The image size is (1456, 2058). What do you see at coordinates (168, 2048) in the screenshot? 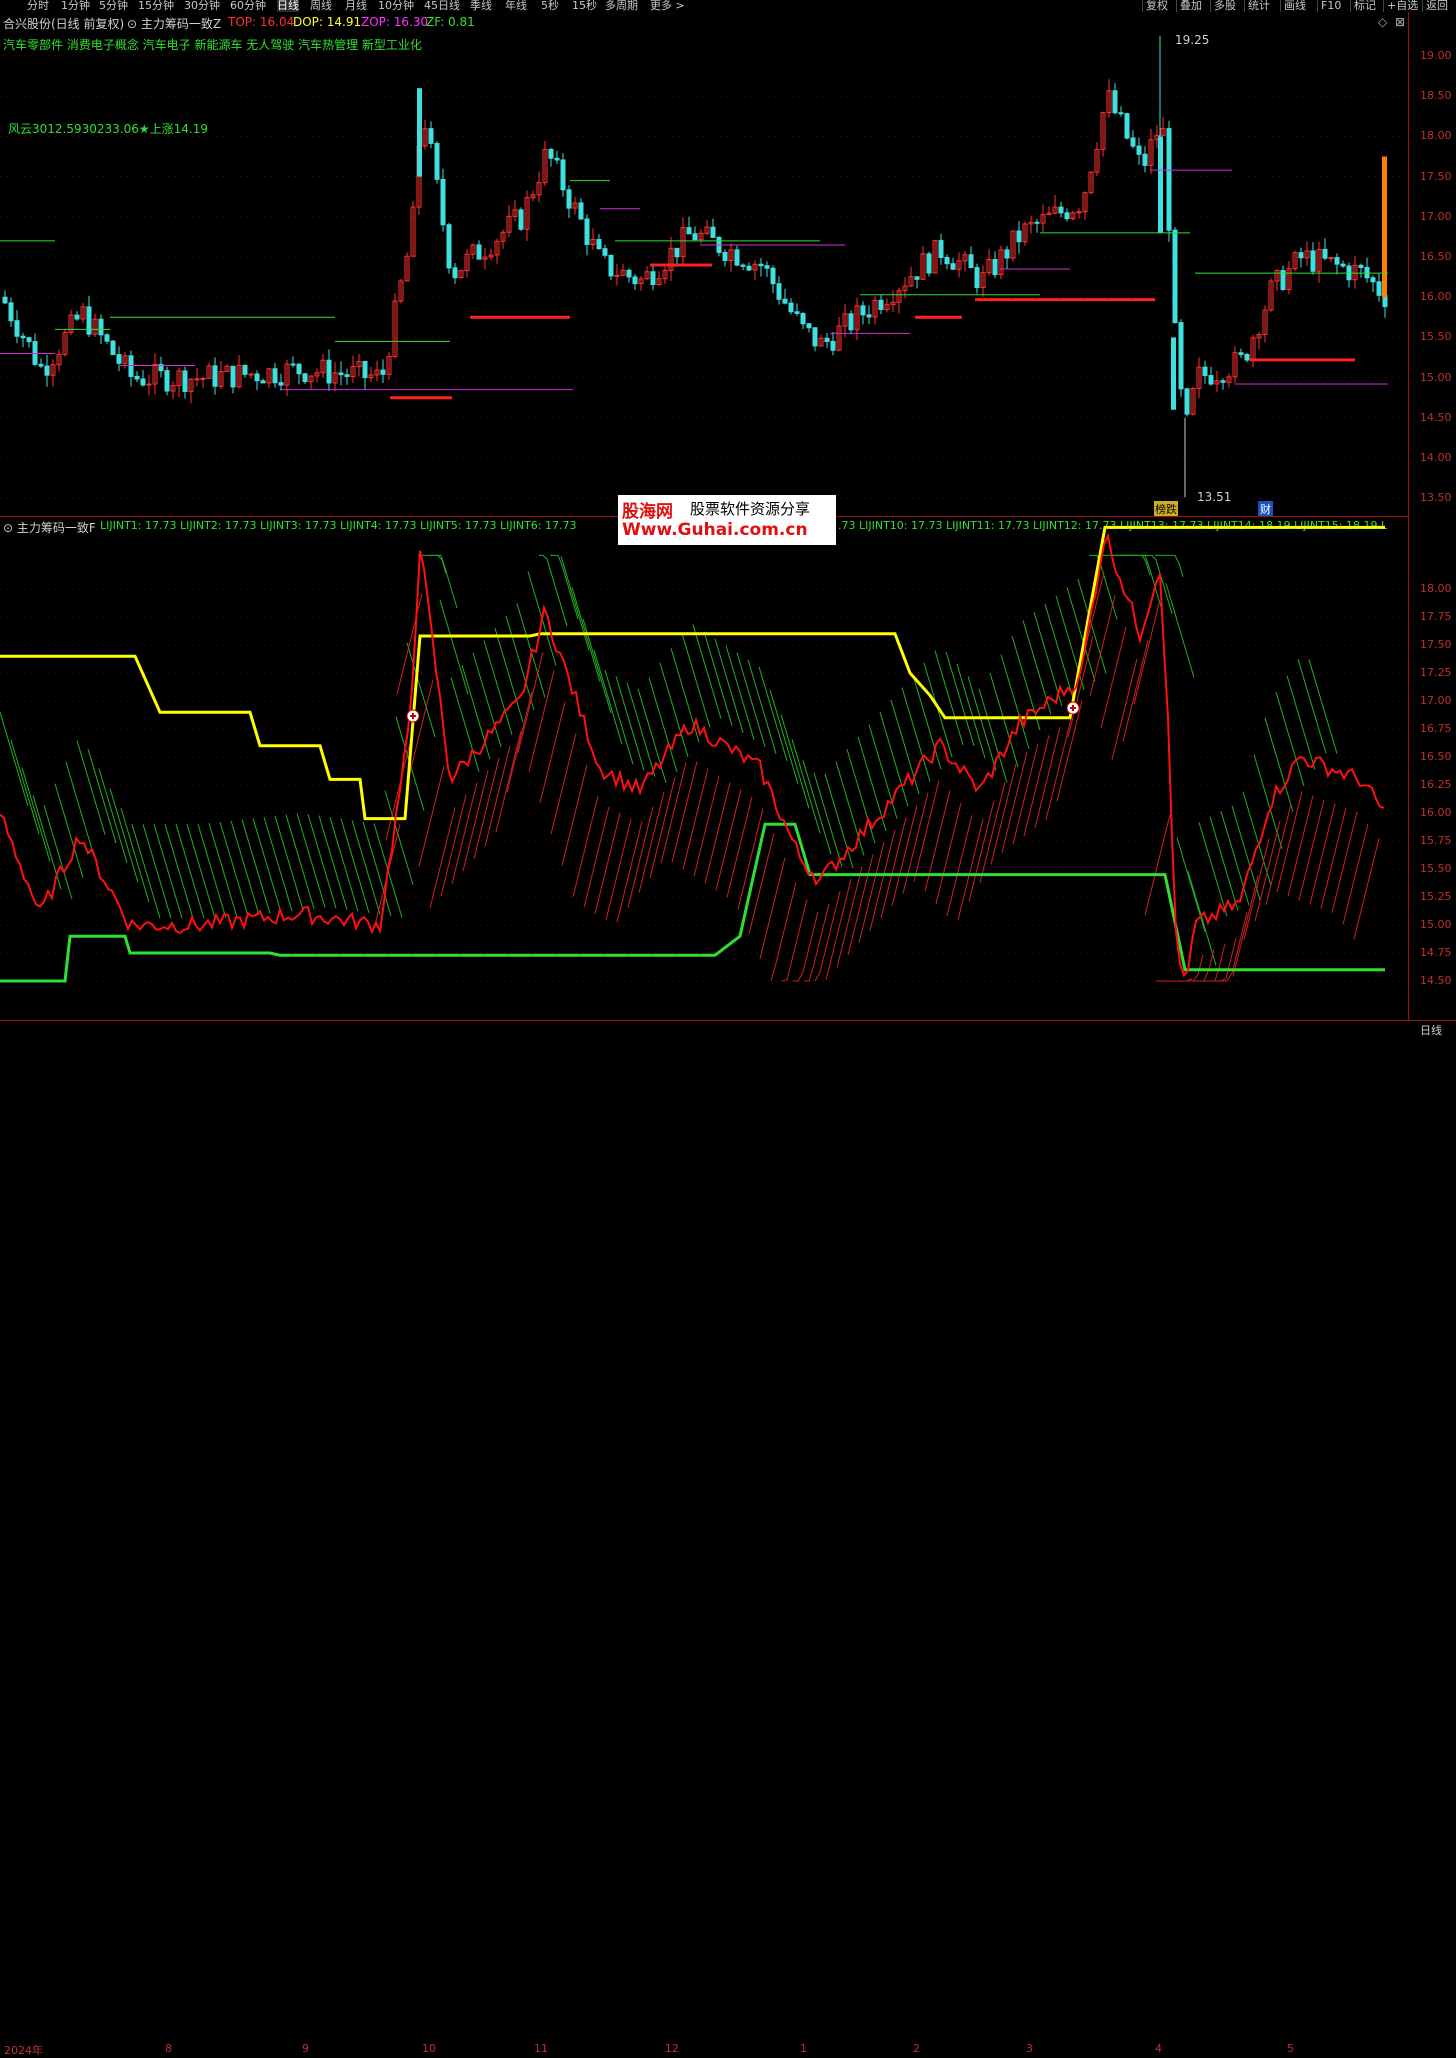
I see `date-tick: 8` at bounding box center [168, 2048].